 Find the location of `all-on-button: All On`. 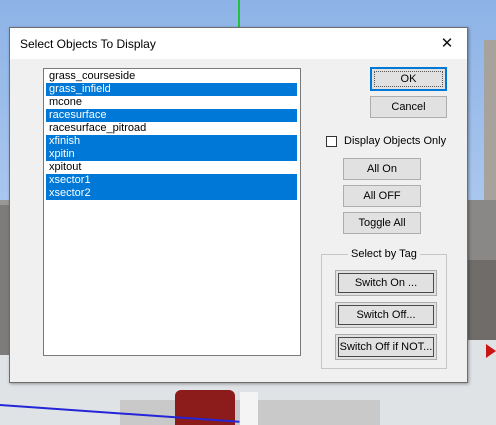

all-on-button: All On is located at coordinates (382, 169).